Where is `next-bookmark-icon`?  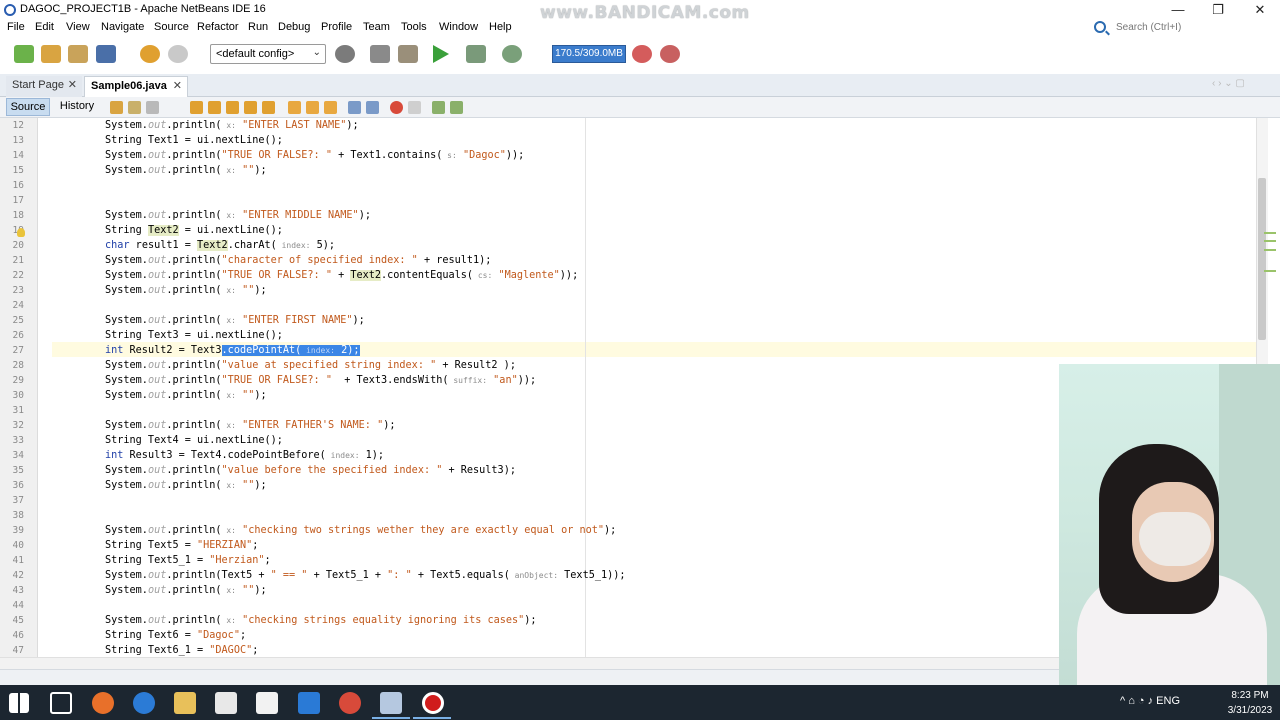 next-bookmark-icon is located at coordinates (312, 107).